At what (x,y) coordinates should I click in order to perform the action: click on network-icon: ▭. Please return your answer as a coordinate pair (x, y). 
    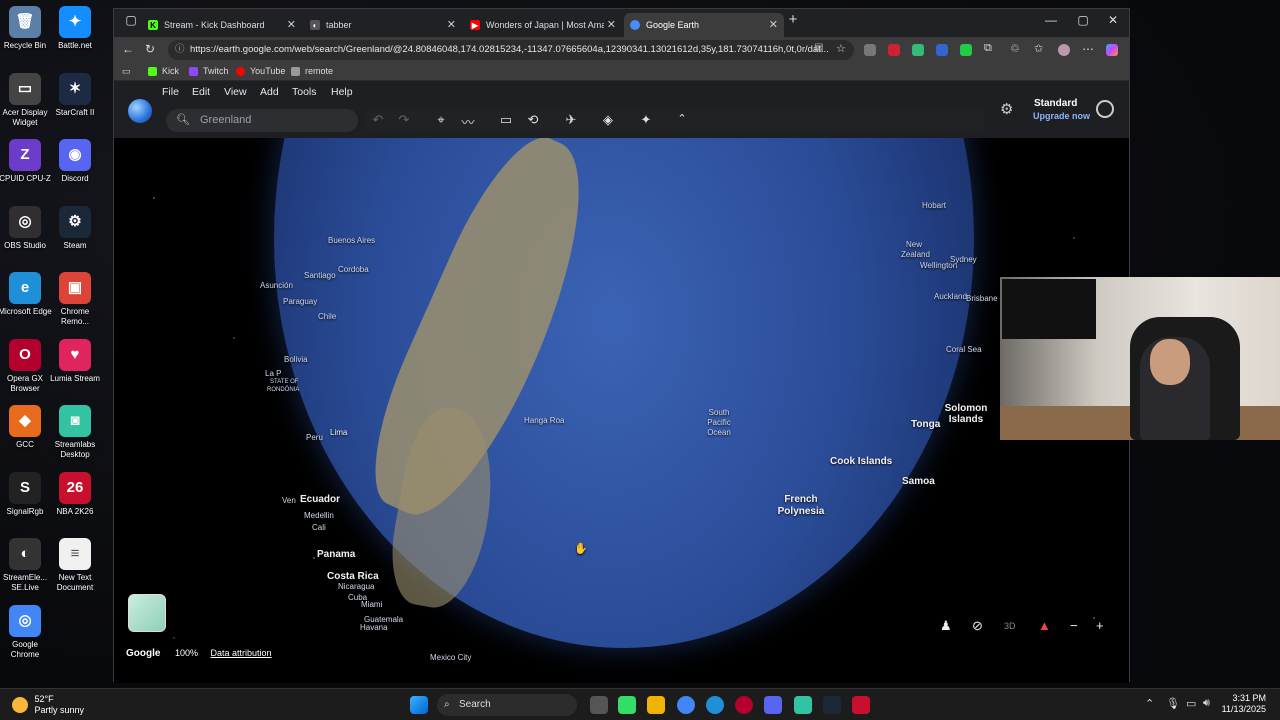
    Looking at the image, I should click on (1191, 703).